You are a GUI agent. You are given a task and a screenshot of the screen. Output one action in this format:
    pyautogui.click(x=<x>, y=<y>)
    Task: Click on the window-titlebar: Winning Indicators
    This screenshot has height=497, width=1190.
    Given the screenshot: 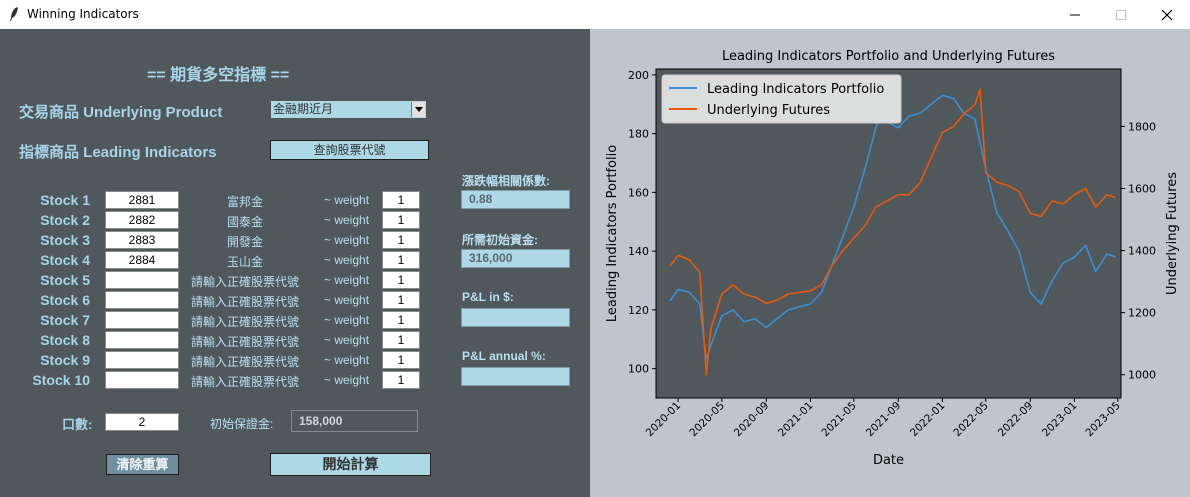 What is the action you would take?
    pyautogui.click(x=595, y=14)
    